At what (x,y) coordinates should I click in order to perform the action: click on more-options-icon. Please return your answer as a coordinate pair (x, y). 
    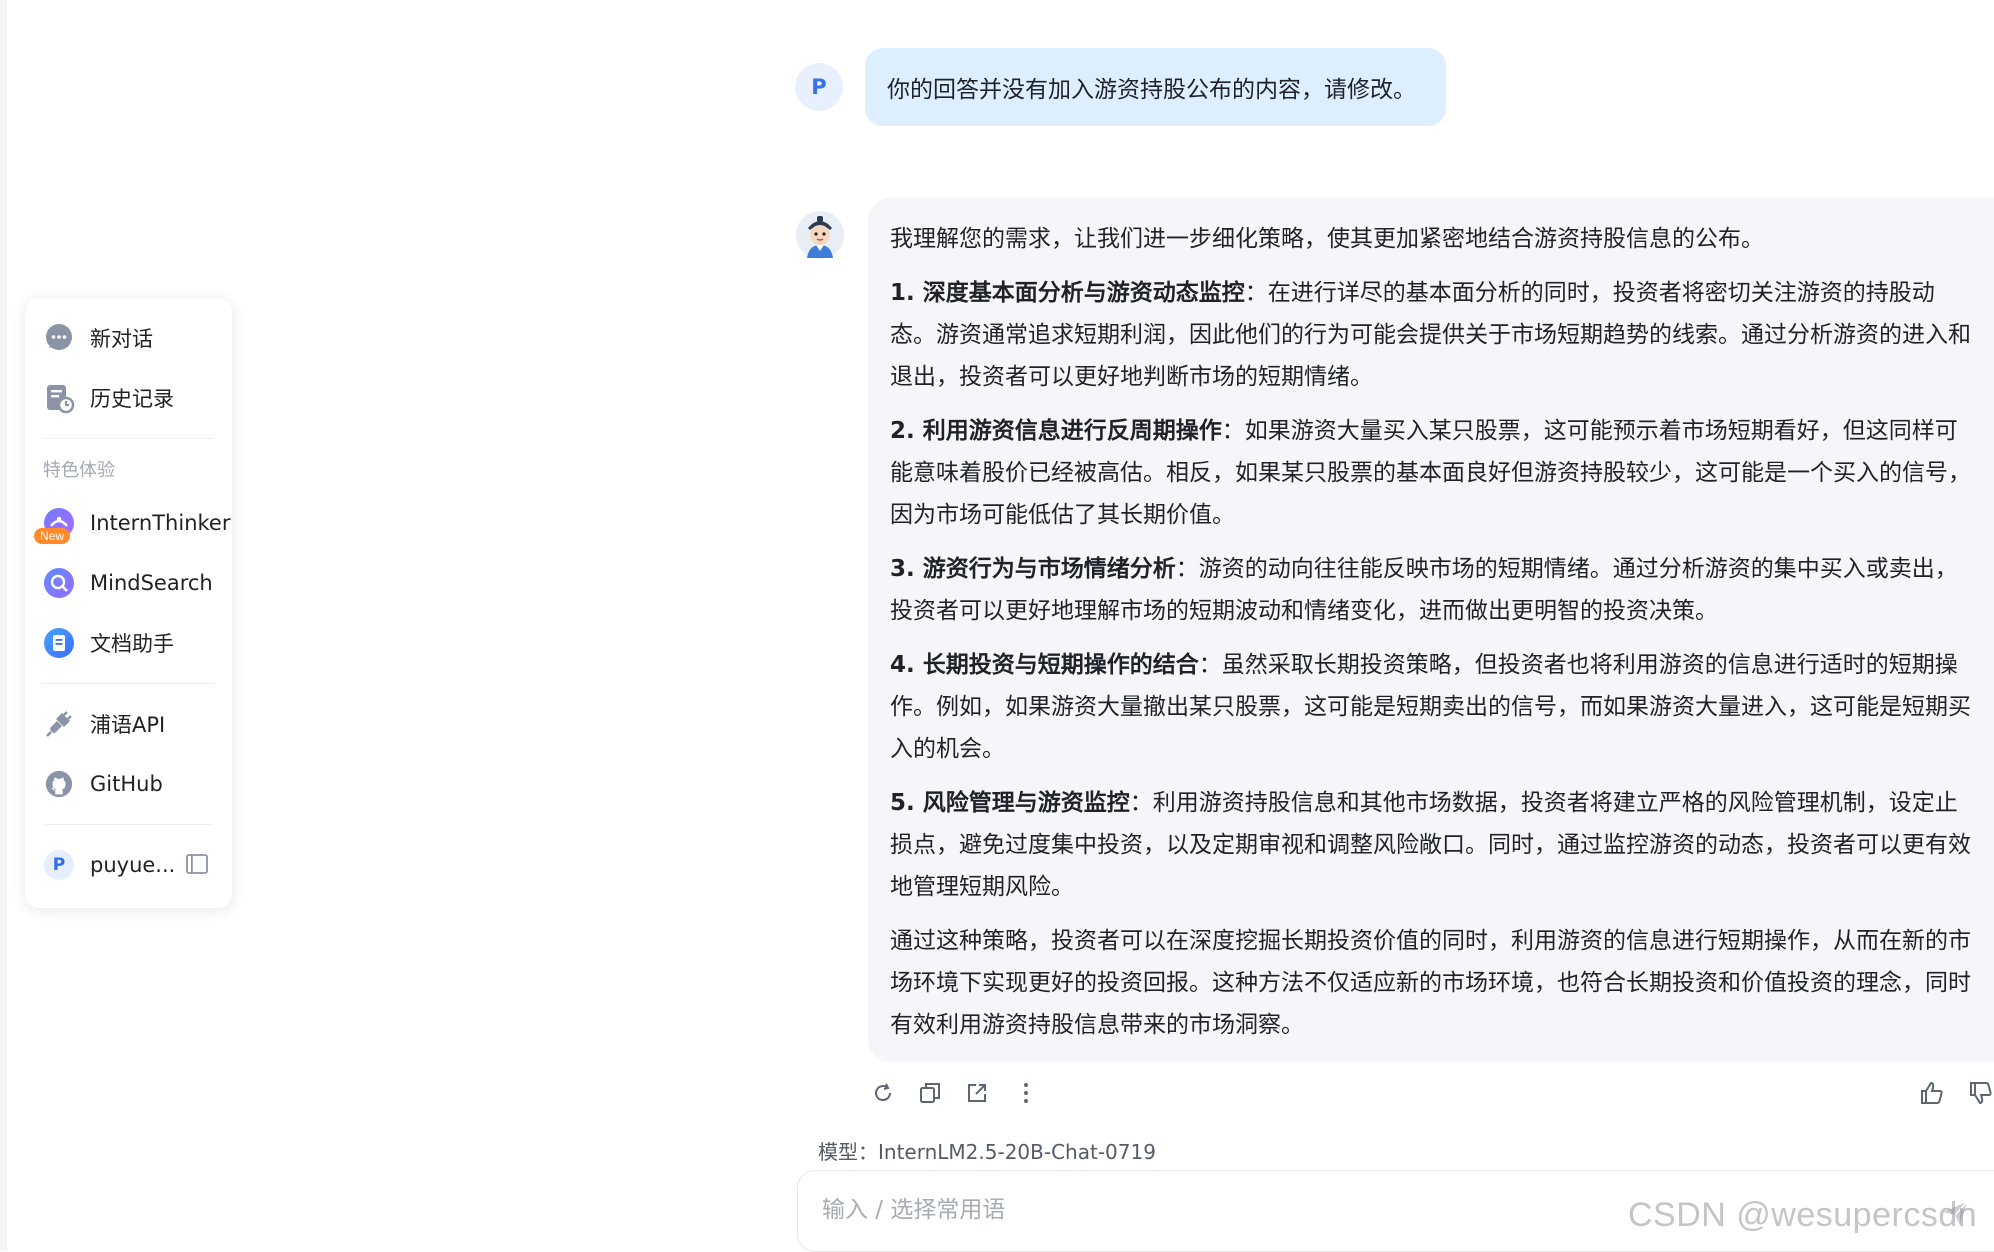
    Looking at the image, I should click on (1026, 1093).